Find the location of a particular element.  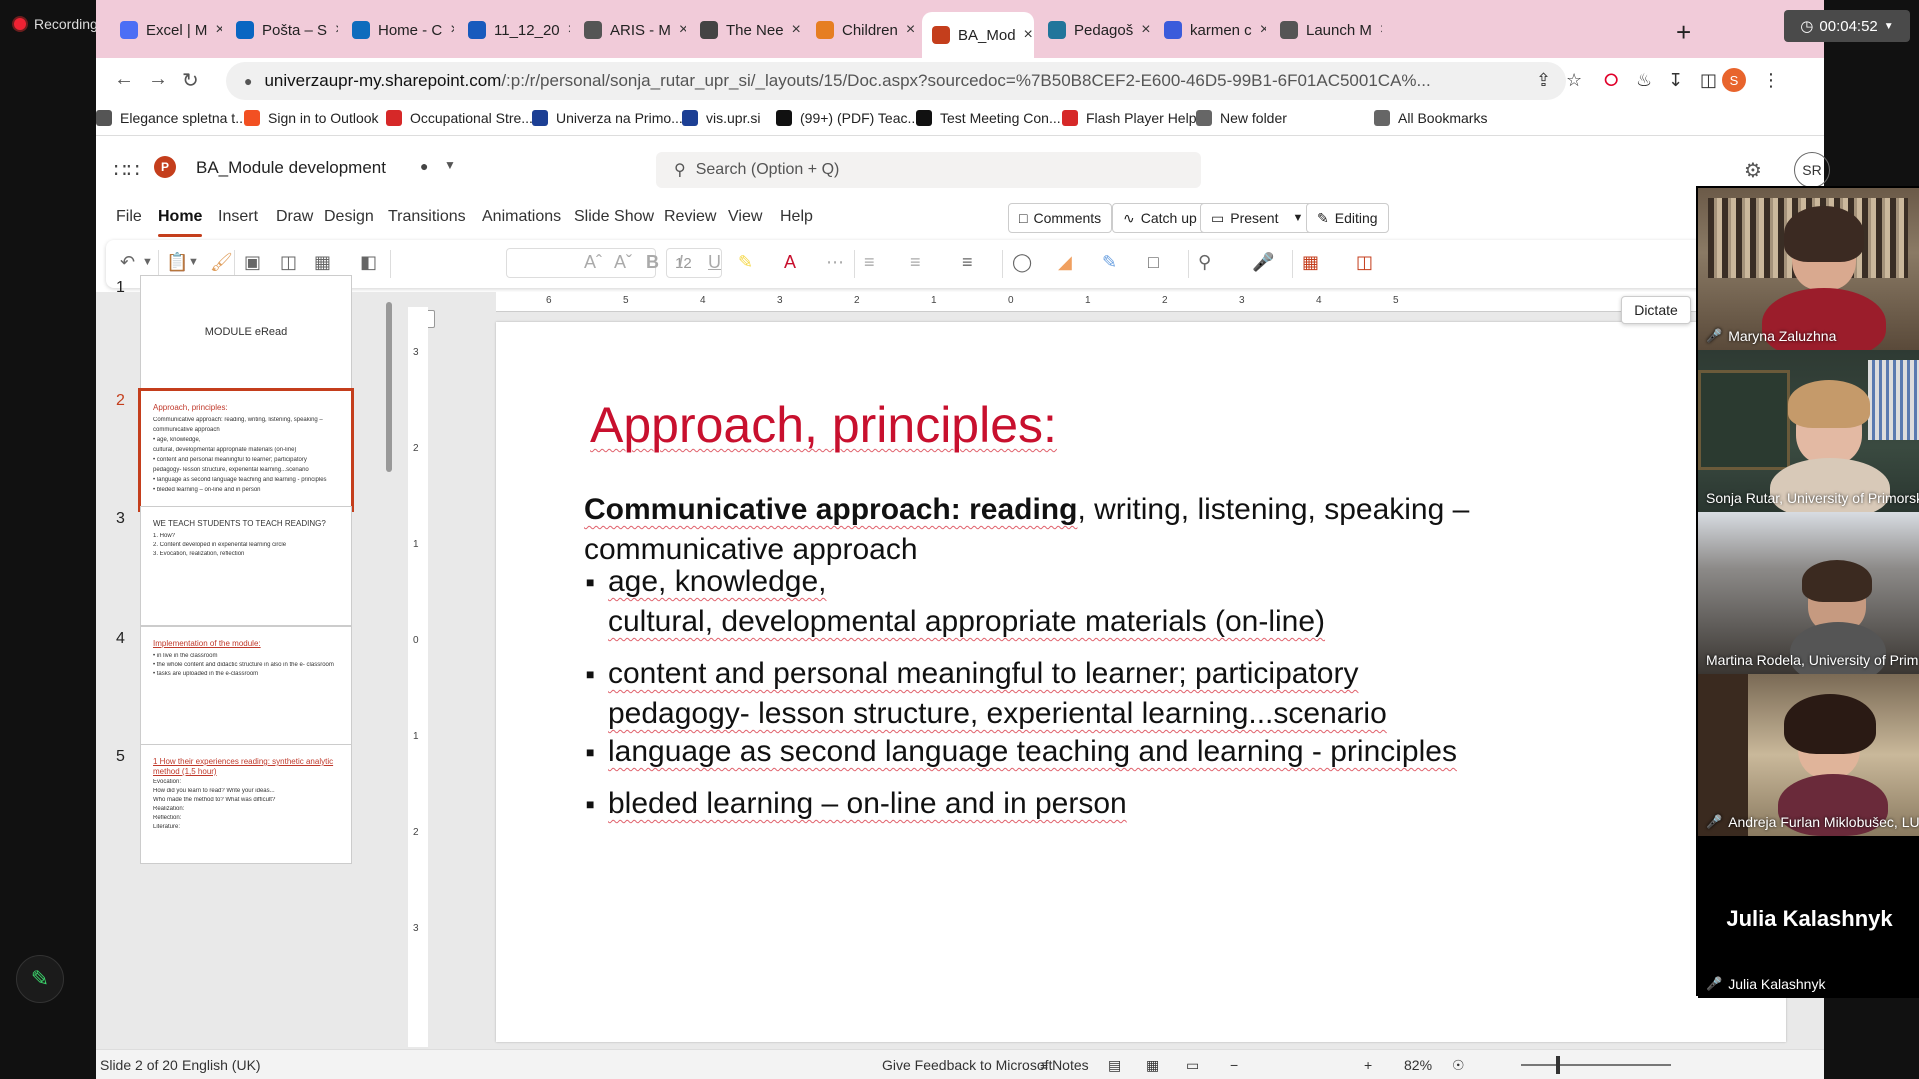

decrease-font-icon: Aˇ is located at coordinates (623, 262).